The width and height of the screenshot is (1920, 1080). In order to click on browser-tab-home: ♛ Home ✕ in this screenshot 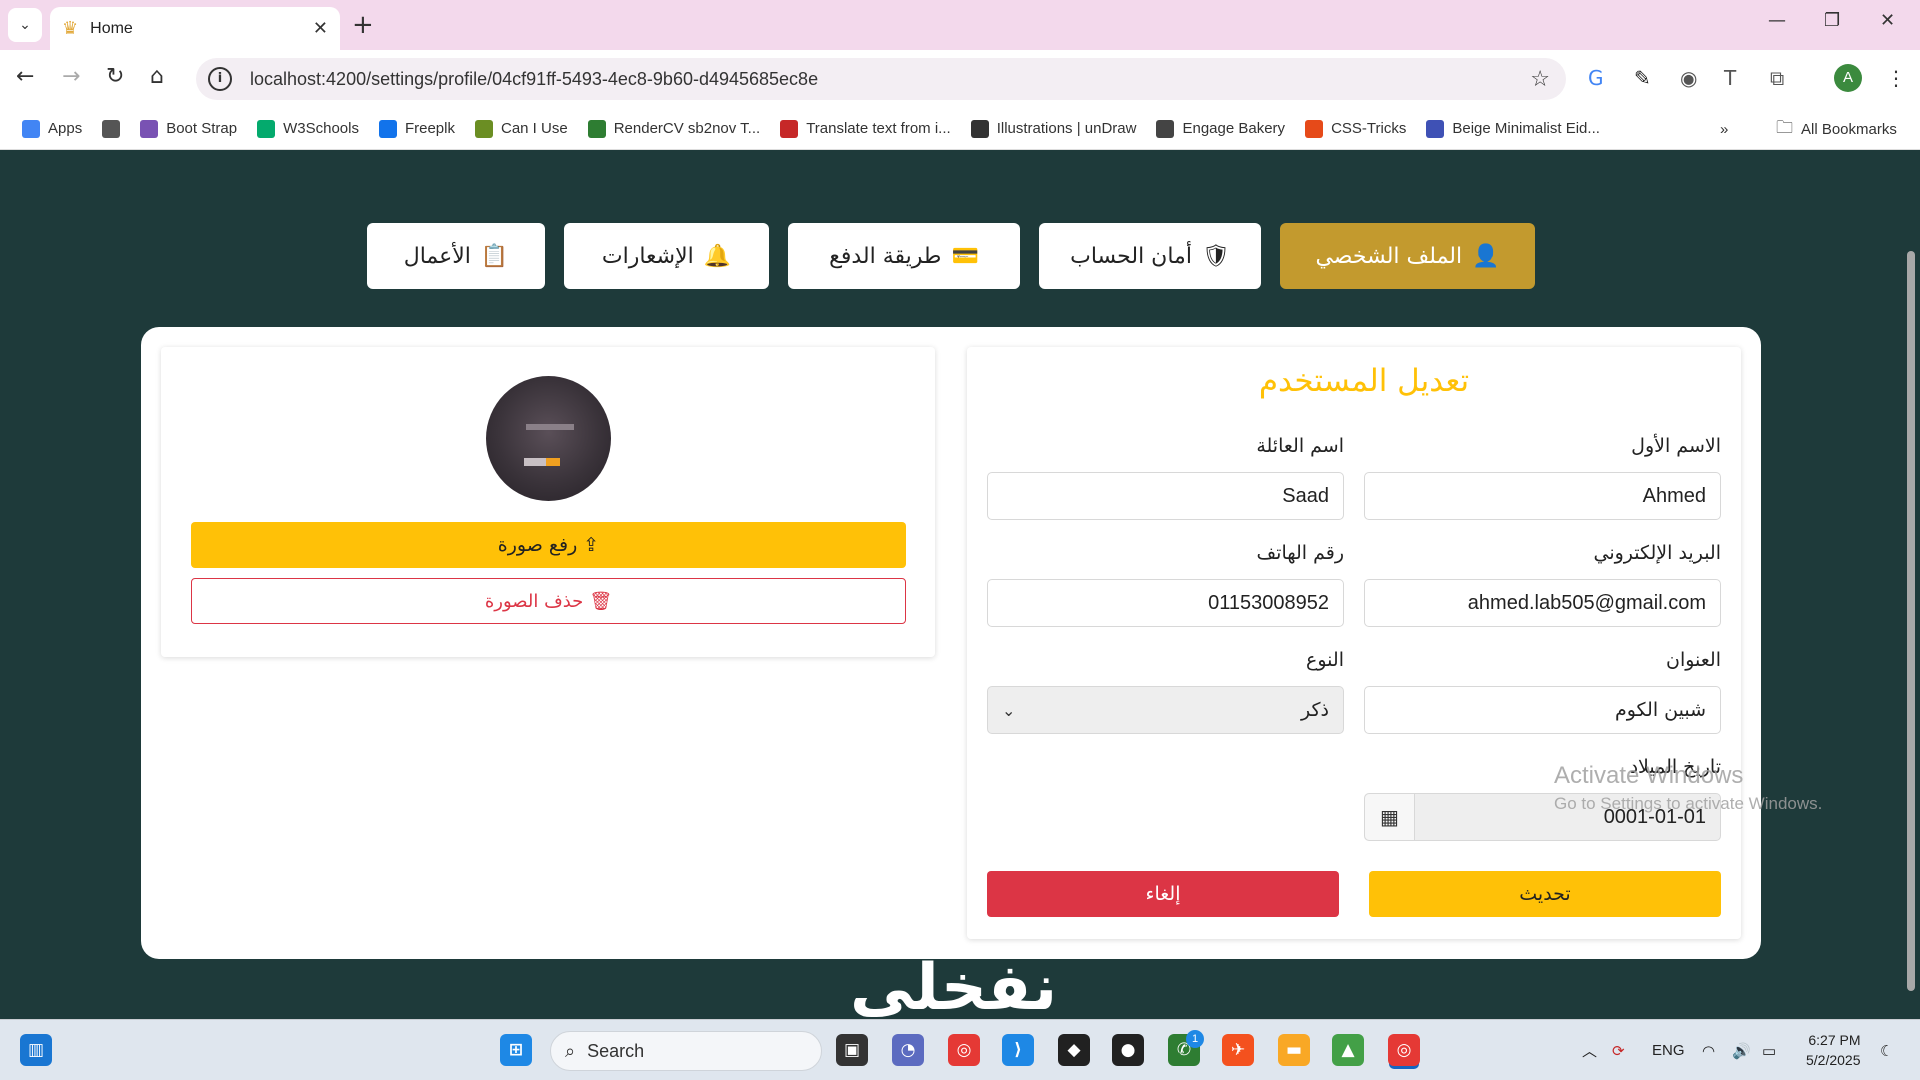, I will do `click(195, 28)`.